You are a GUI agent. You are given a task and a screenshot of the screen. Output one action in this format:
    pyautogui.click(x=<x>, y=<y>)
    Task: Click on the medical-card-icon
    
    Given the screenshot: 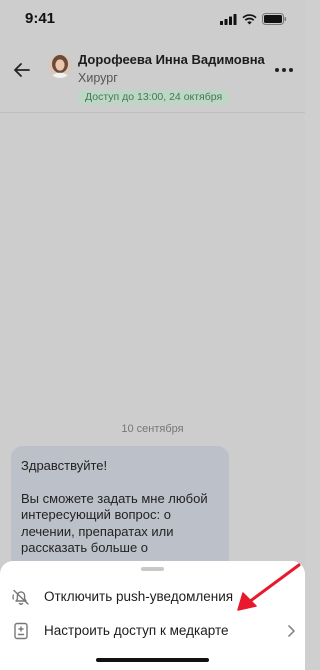 What is the action you would take?
    pyautogui.click(x=21, y=631)
    